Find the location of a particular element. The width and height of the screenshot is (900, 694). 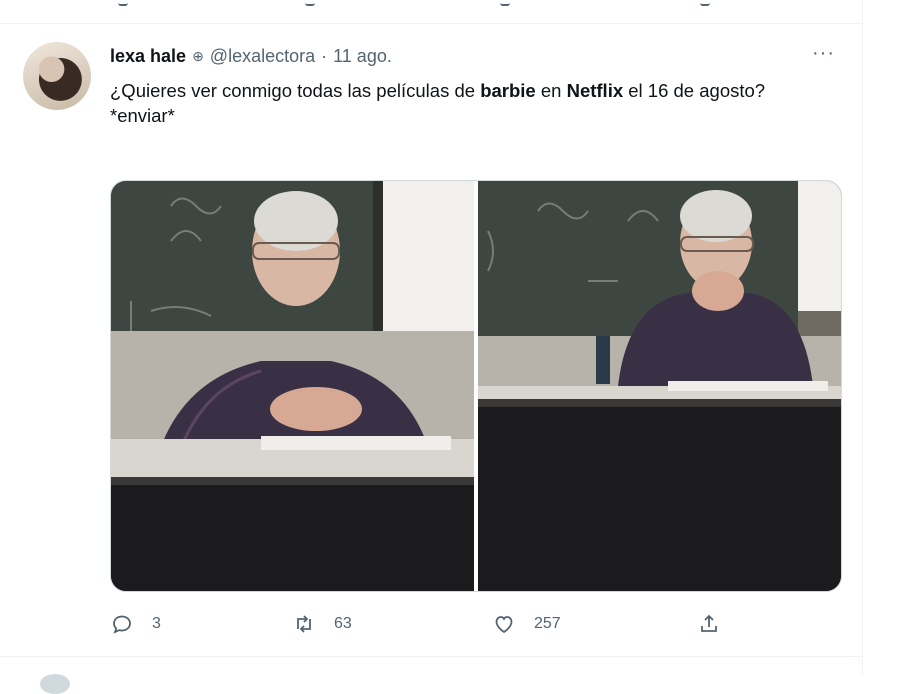

reply-count: 3 is located at coordinates (156, 623).